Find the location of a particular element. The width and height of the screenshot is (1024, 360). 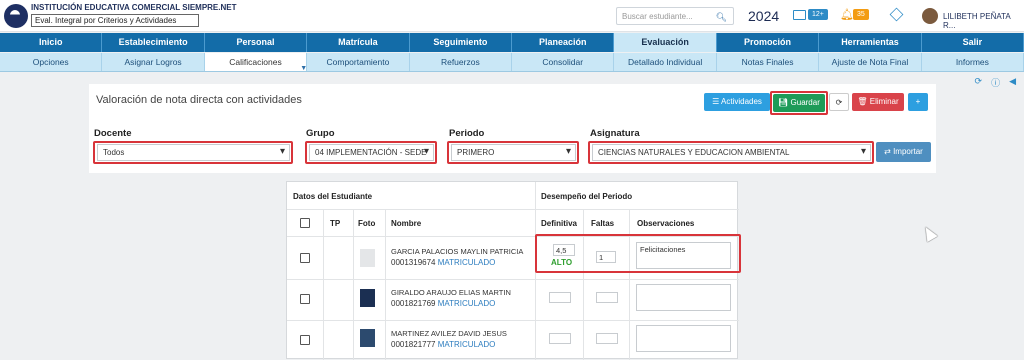

submenu-detallado-individual: Detallado Individual is located at coordinates (665, 62).